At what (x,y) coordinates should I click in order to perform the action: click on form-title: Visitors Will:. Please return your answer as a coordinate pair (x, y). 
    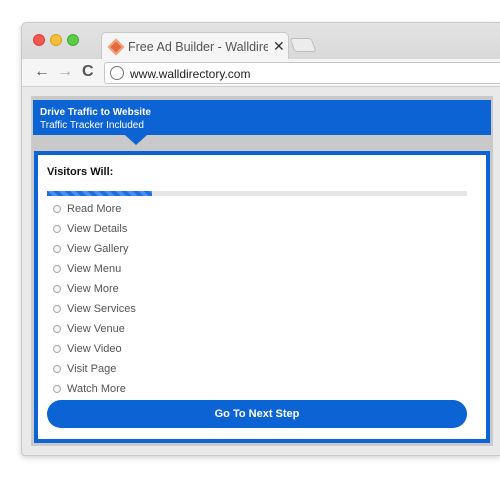
    Looking at the image, I should click on (80, 172).